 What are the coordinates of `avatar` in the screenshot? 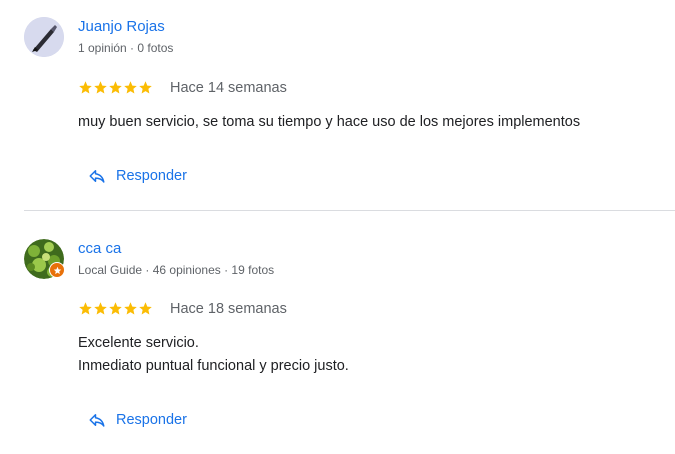 It's located at (44, 37).